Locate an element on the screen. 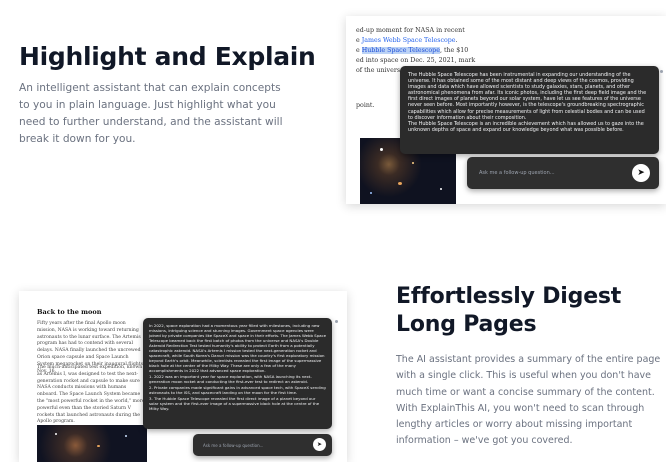  article-line: ed-up moment for NASA in recent is located at coordinates (410, 30).